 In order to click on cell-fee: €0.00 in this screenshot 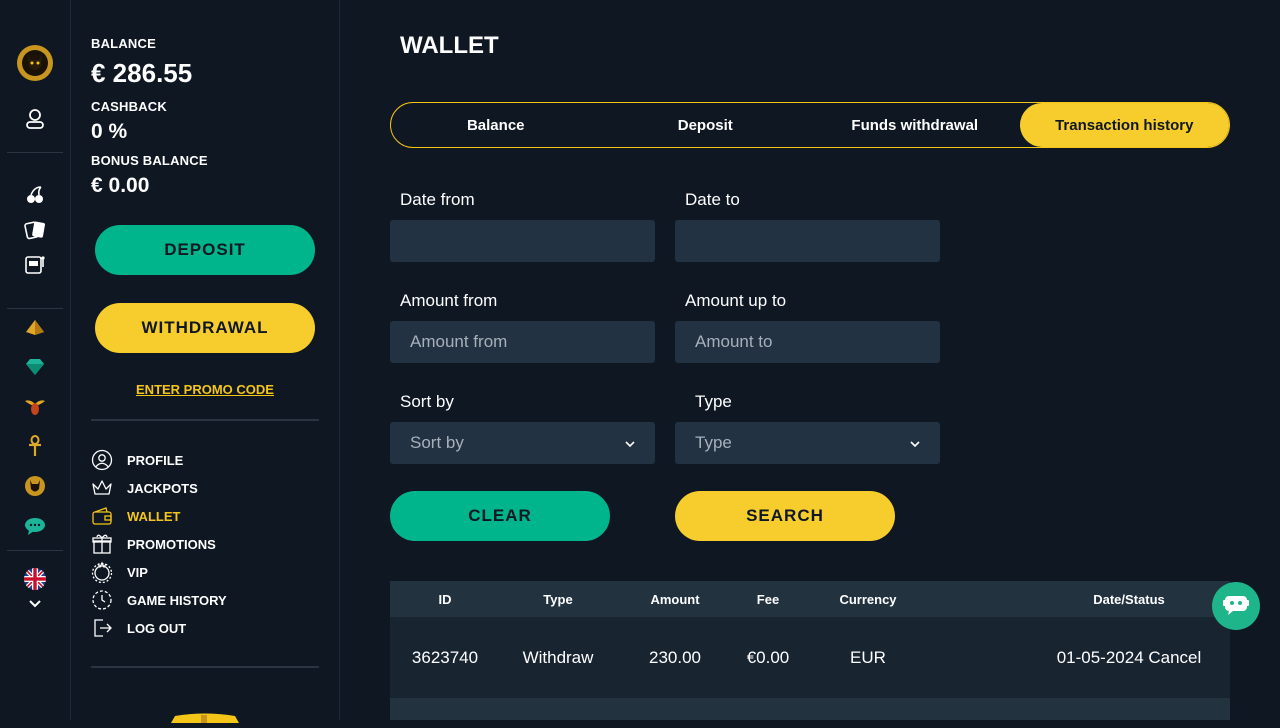, I will do `click(768, 657)`.